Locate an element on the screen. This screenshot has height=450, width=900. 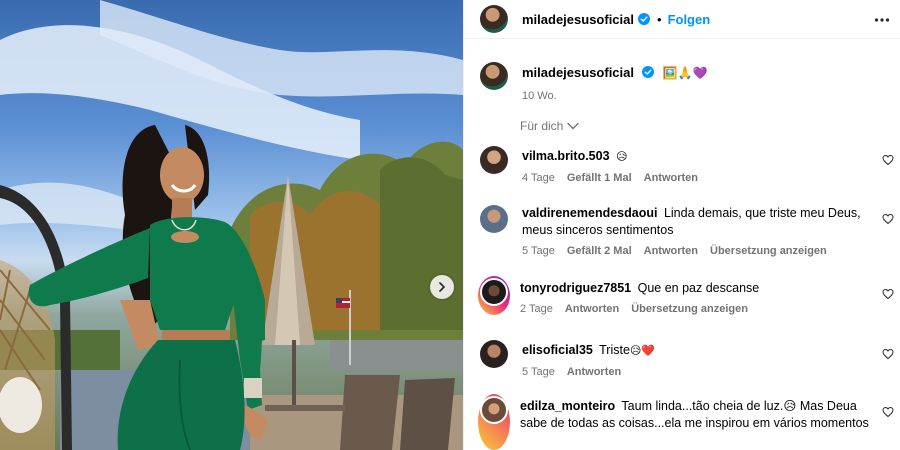
chevron-right-icon is located at coordinates (442, 287).